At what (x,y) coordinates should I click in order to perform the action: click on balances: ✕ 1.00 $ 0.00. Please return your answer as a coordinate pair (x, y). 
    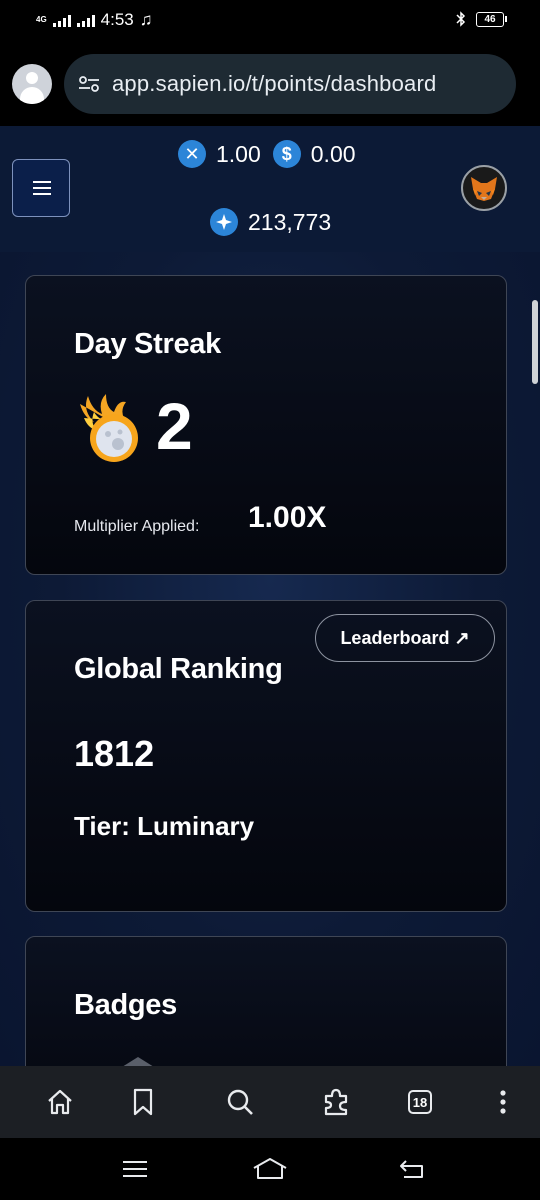
    Looking at the image, I should click on (273, 154).